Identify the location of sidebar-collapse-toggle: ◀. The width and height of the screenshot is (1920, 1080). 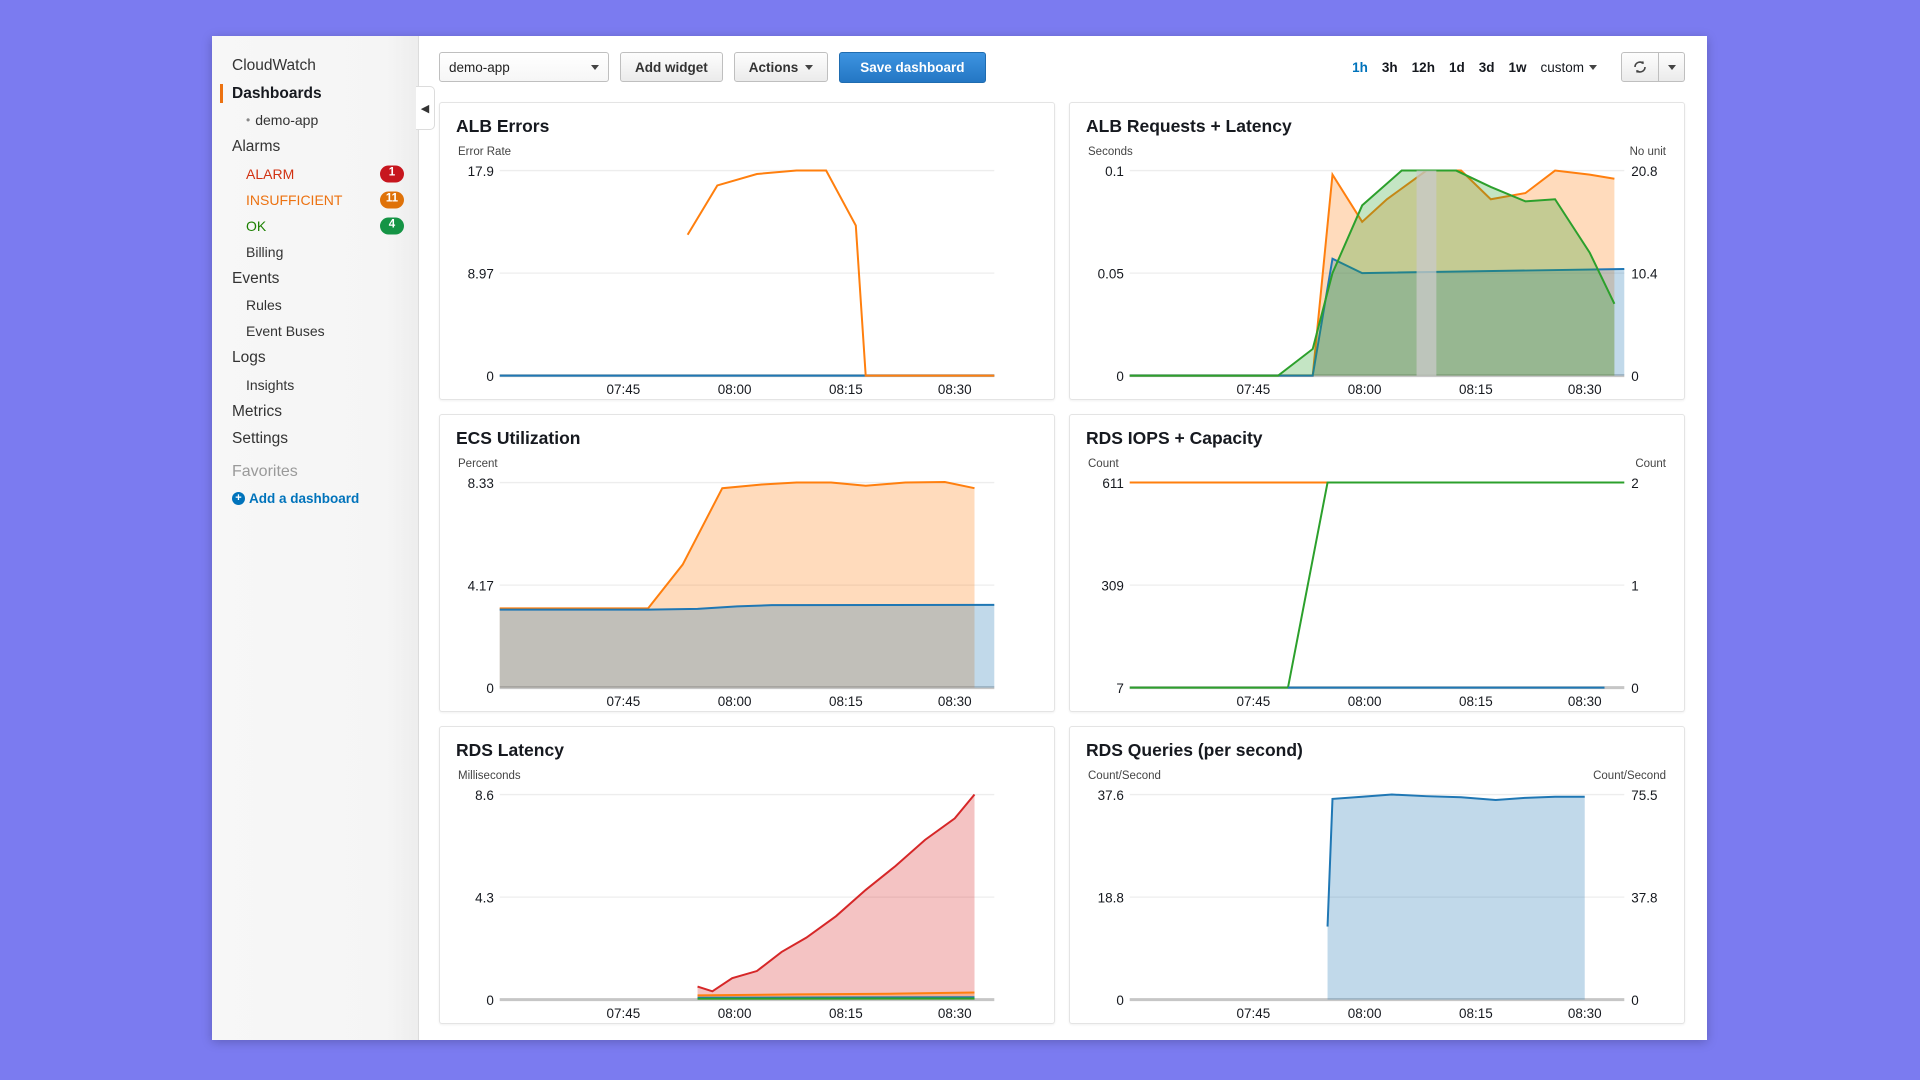
(425, 108).